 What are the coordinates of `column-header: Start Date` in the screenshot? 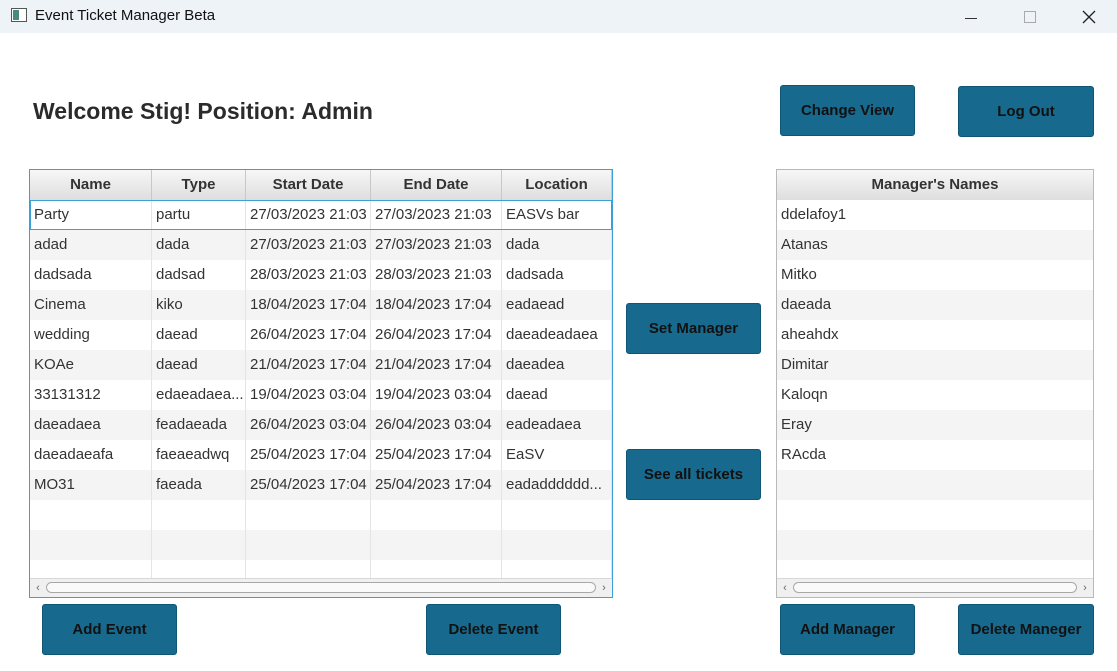 It's located at (308, 185).